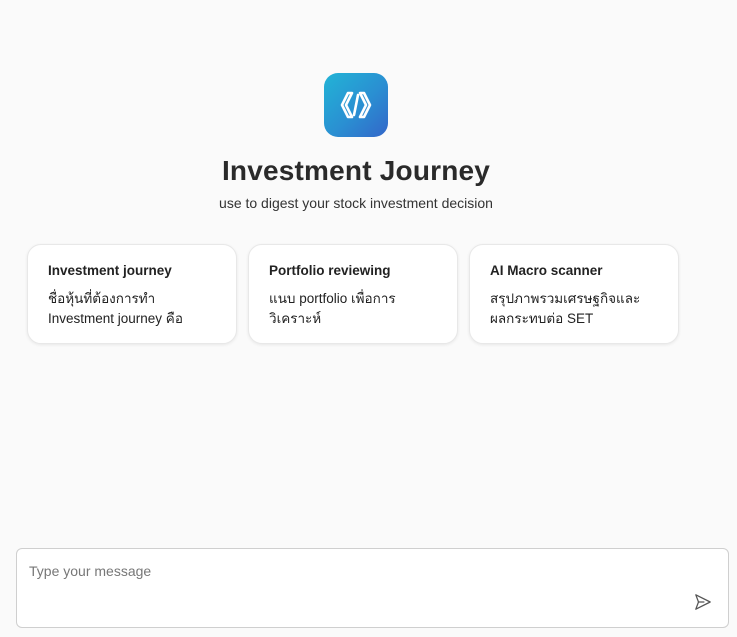 The height and width of the screenshot is (637, 737). Describe the element at coordinates (353, 309) in the screenshot. I see `card-body: แนบ portfolio เพื่อการ วิเคราะห์` at that location.